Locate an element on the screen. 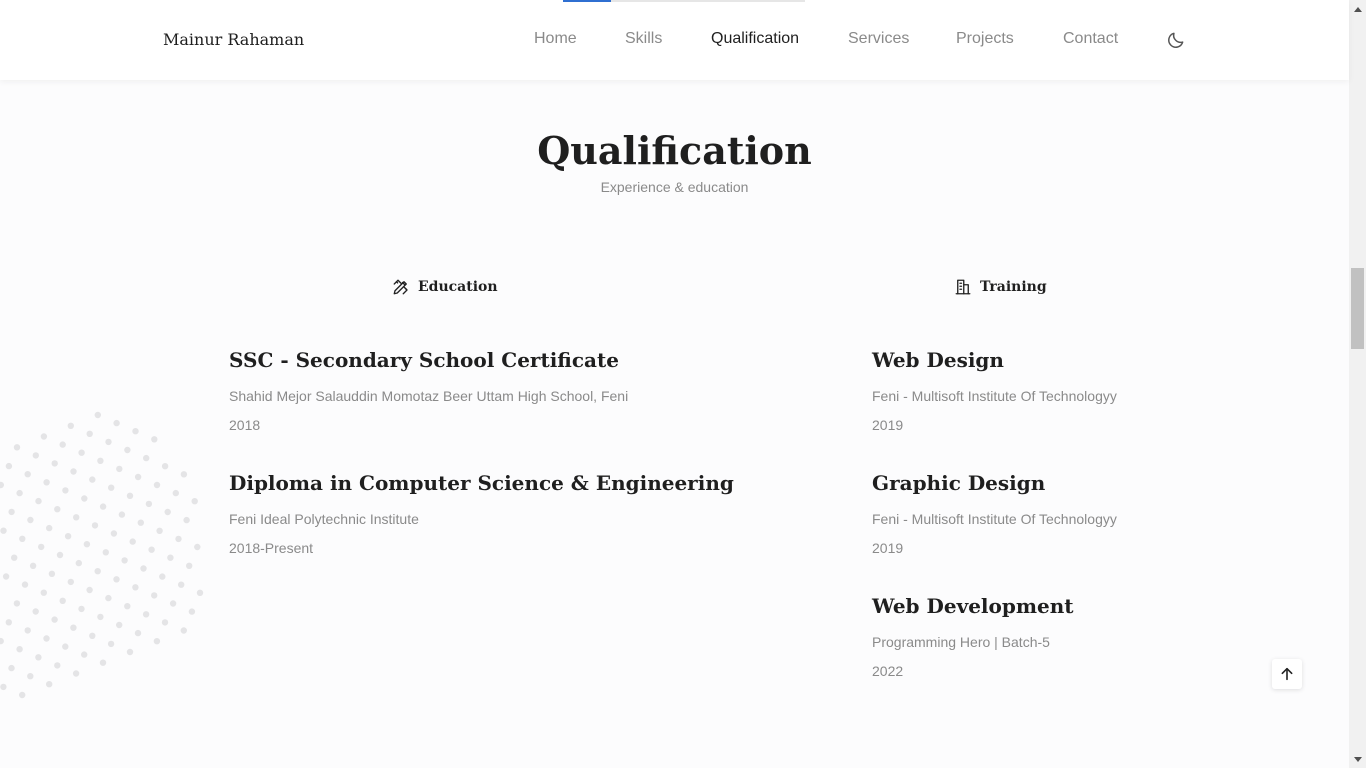 This screenshot has width=1366, height=768. moon-icon is located at coordinates (1176, 40).